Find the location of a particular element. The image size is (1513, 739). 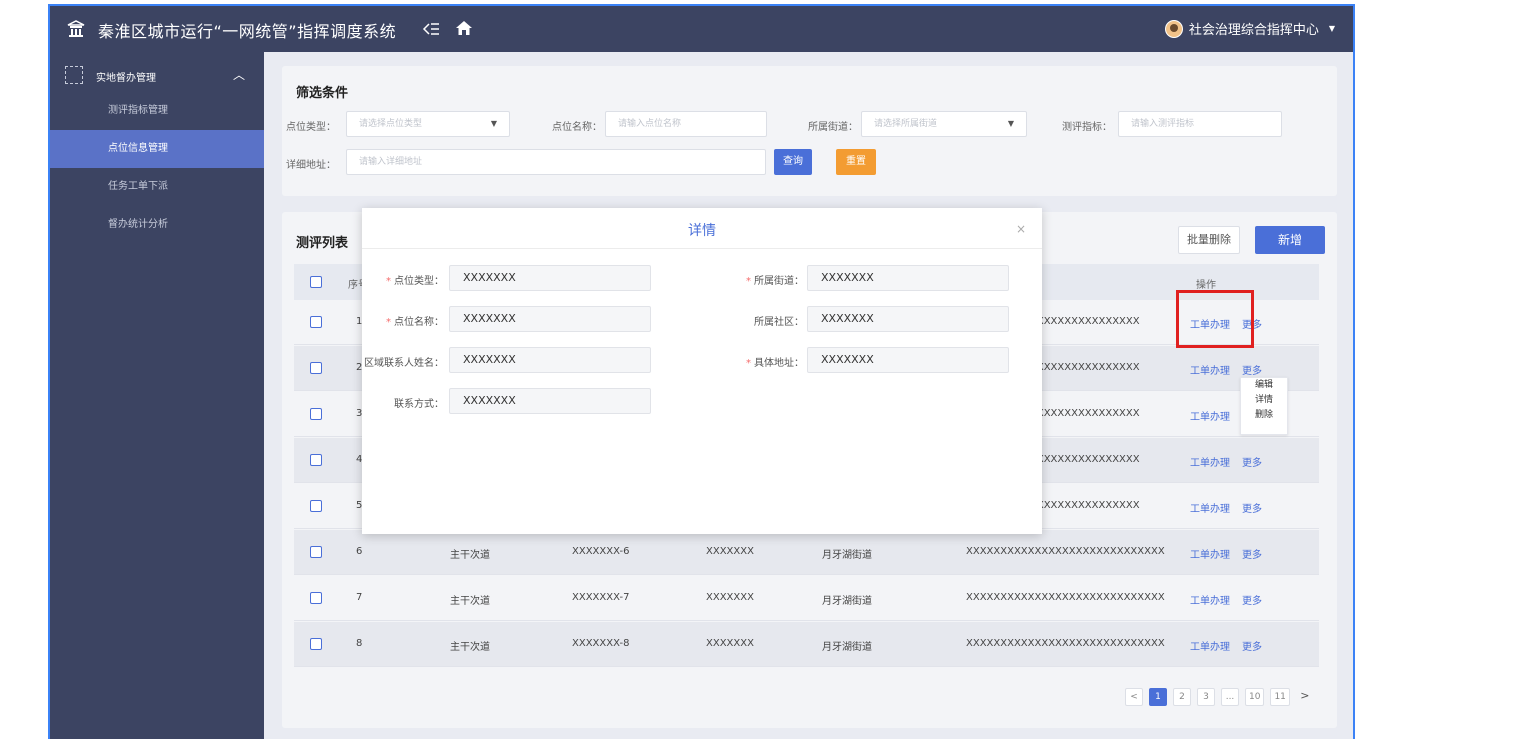

reset-button: 重置 is located at coordinates (856, 162).